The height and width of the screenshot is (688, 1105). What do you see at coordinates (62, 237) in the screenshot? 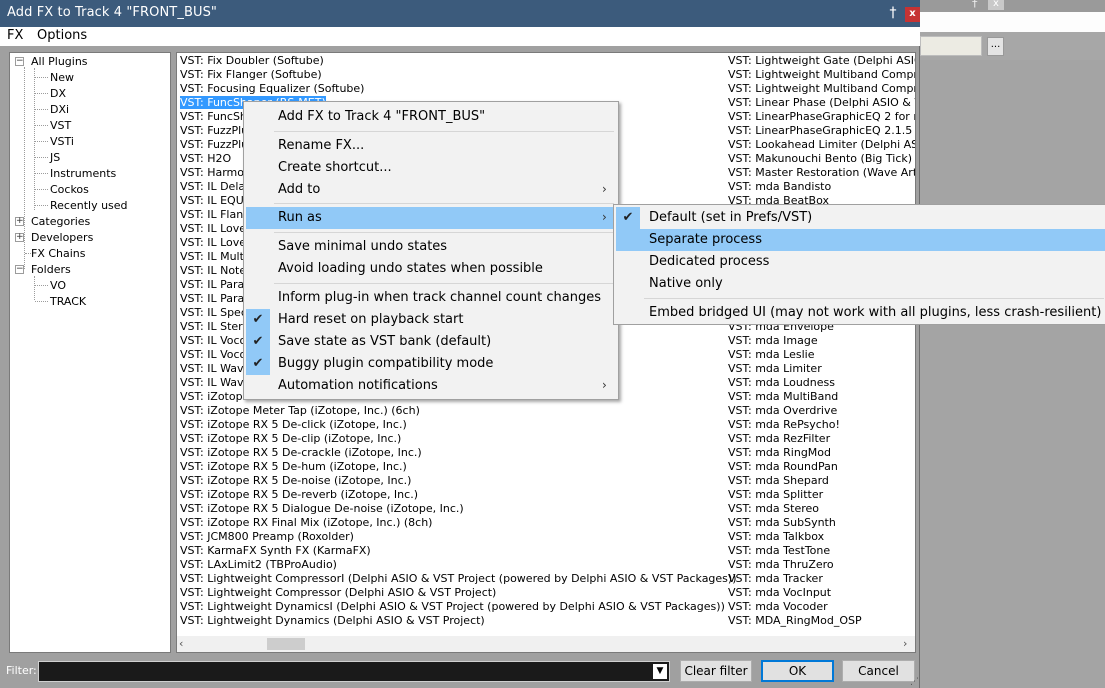
I see `tree-item-developers: Developers` at bounding box center [62, 237].